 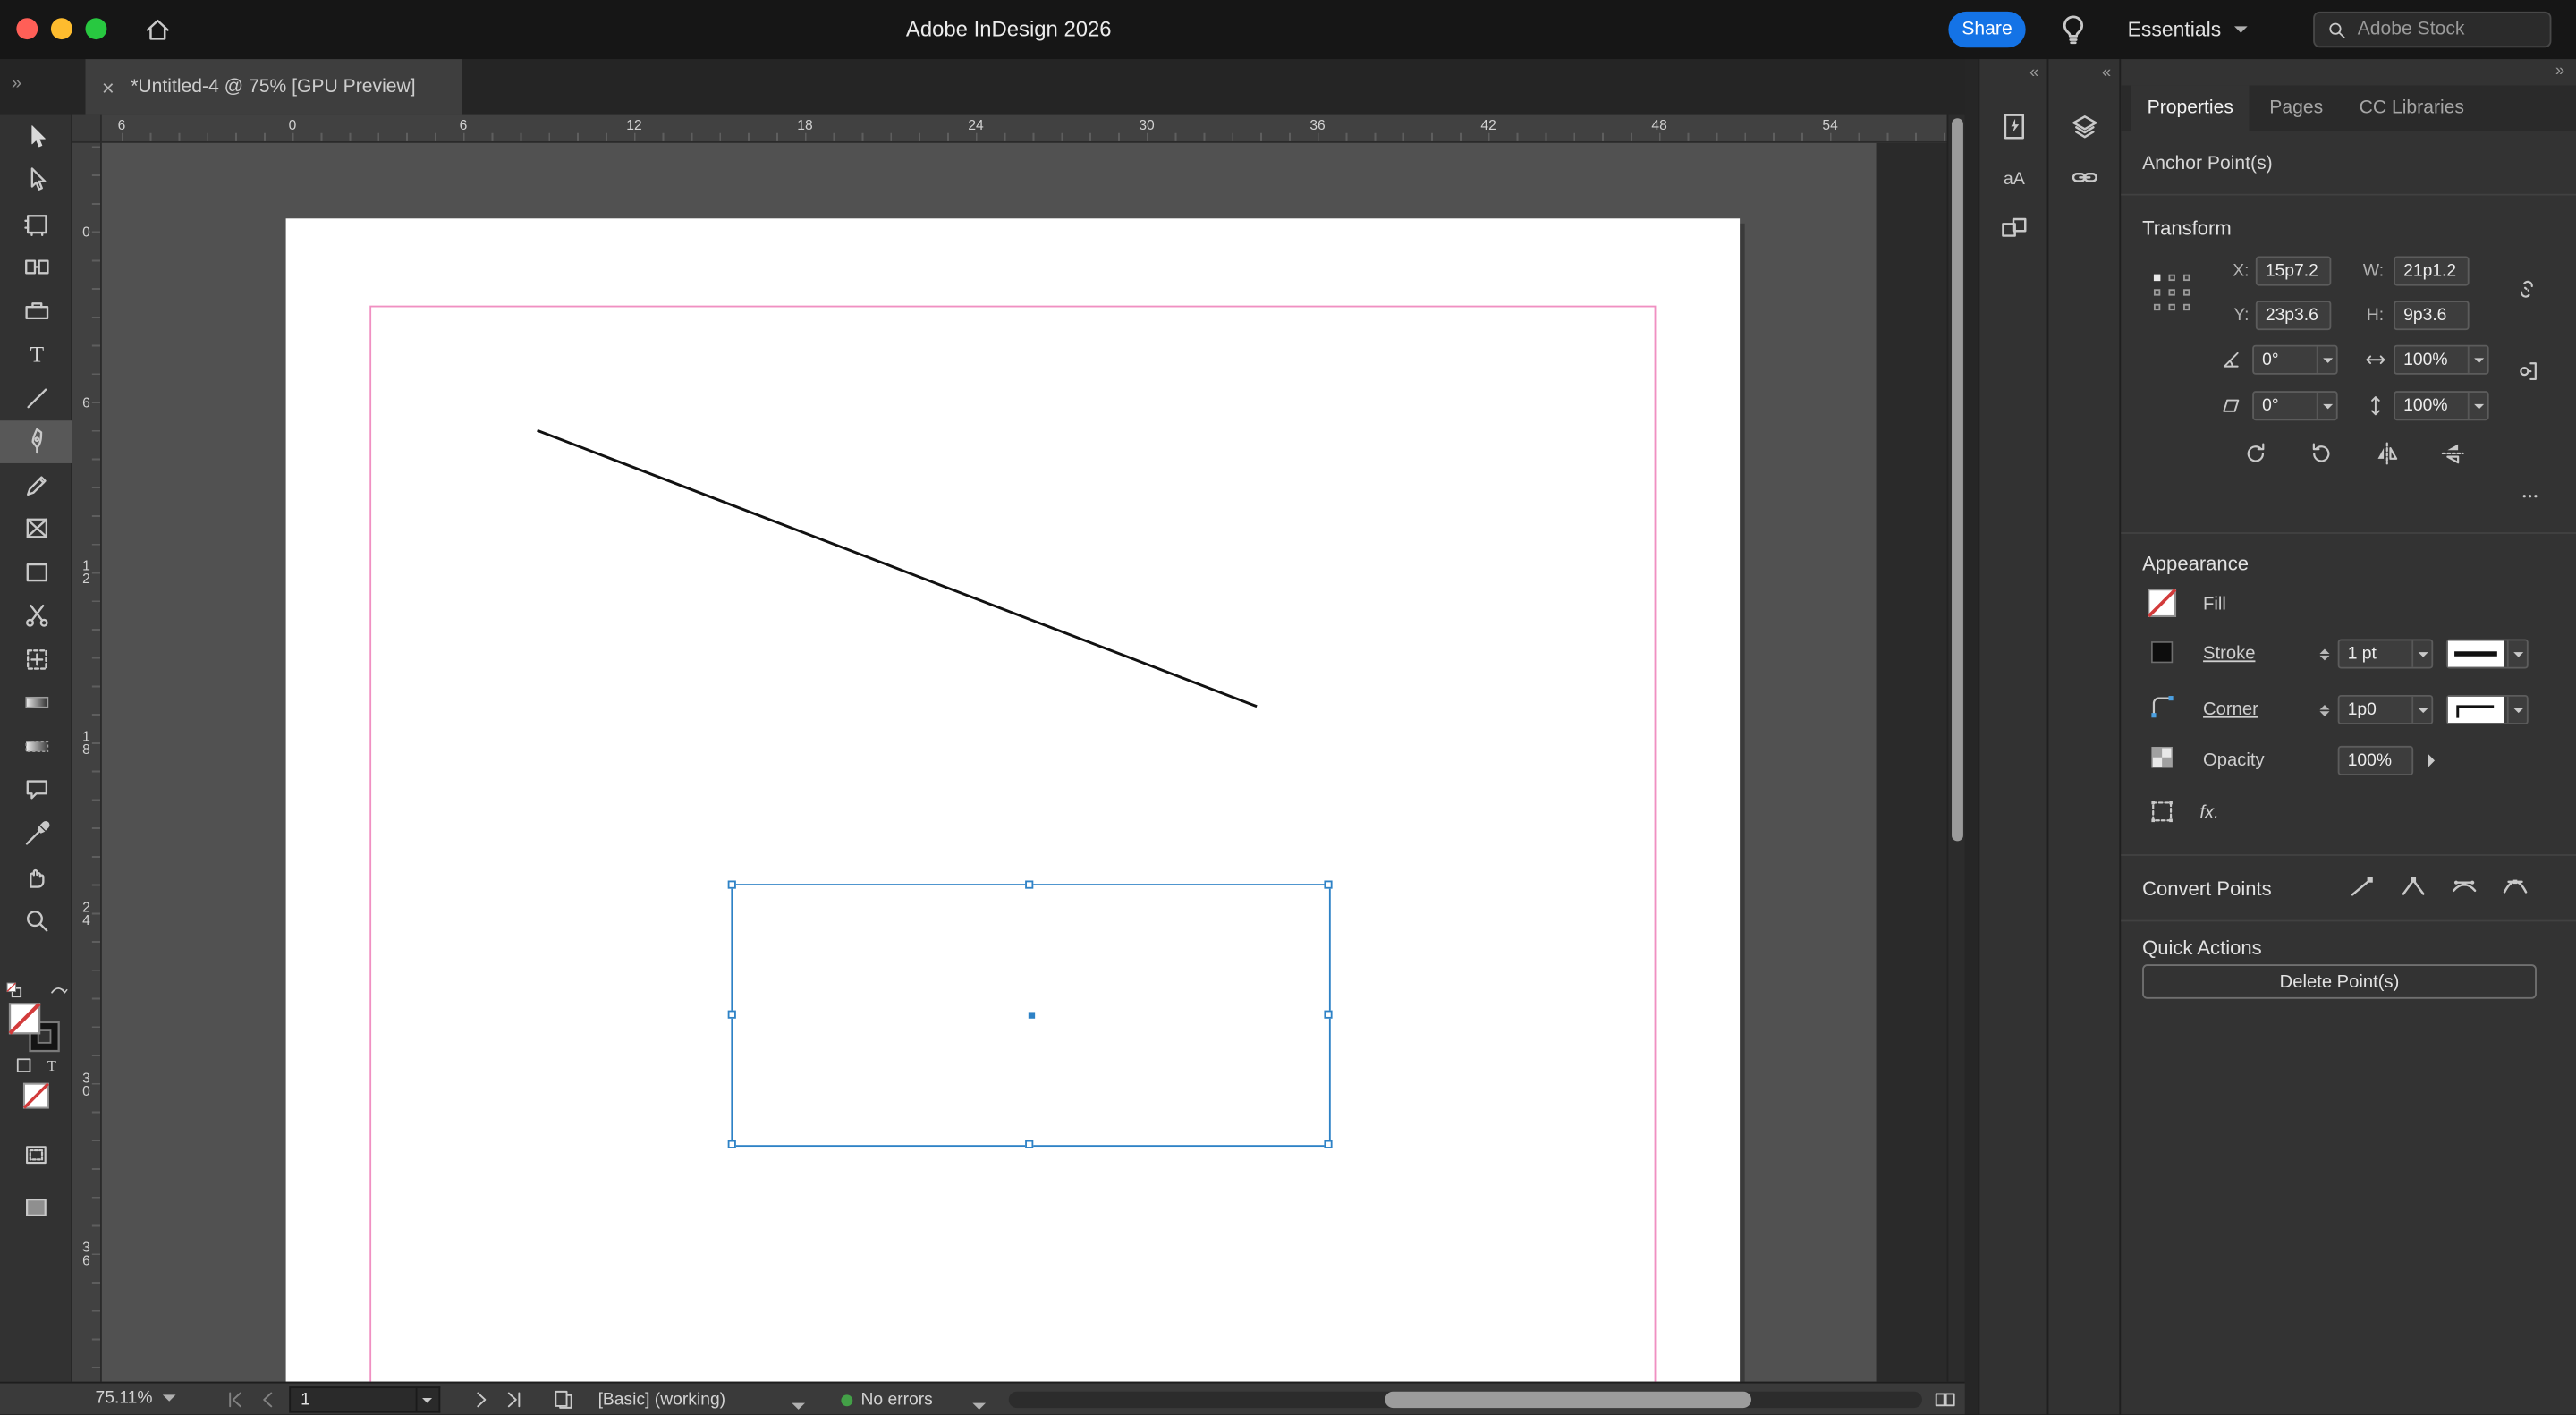 What do you see at coordinates (14, 990) in the screenshot?
I see `default-fill-stroke-icon` at bounding box center [14, 990].